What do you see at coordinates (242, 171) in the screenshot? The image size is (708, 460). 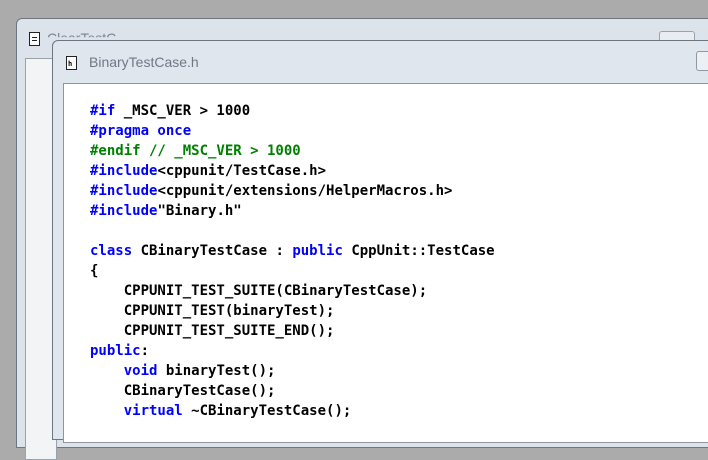 I see `code-token: <cppunit/TestCase.h>` at bounding box center [242, 171].